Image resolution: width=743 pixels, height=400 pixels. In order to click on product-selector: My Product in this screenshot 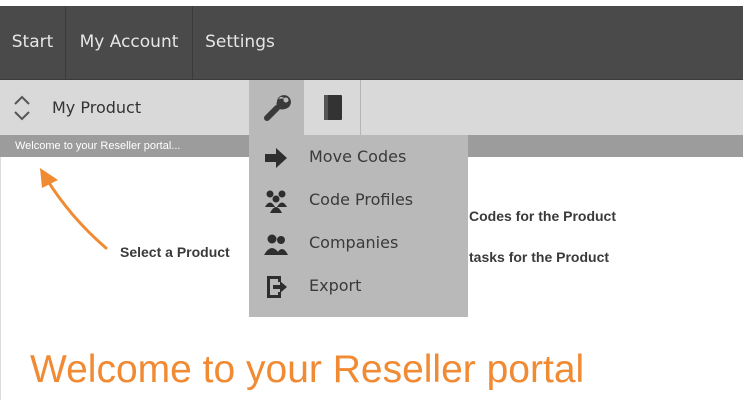, I will do `click(124, 107)`.